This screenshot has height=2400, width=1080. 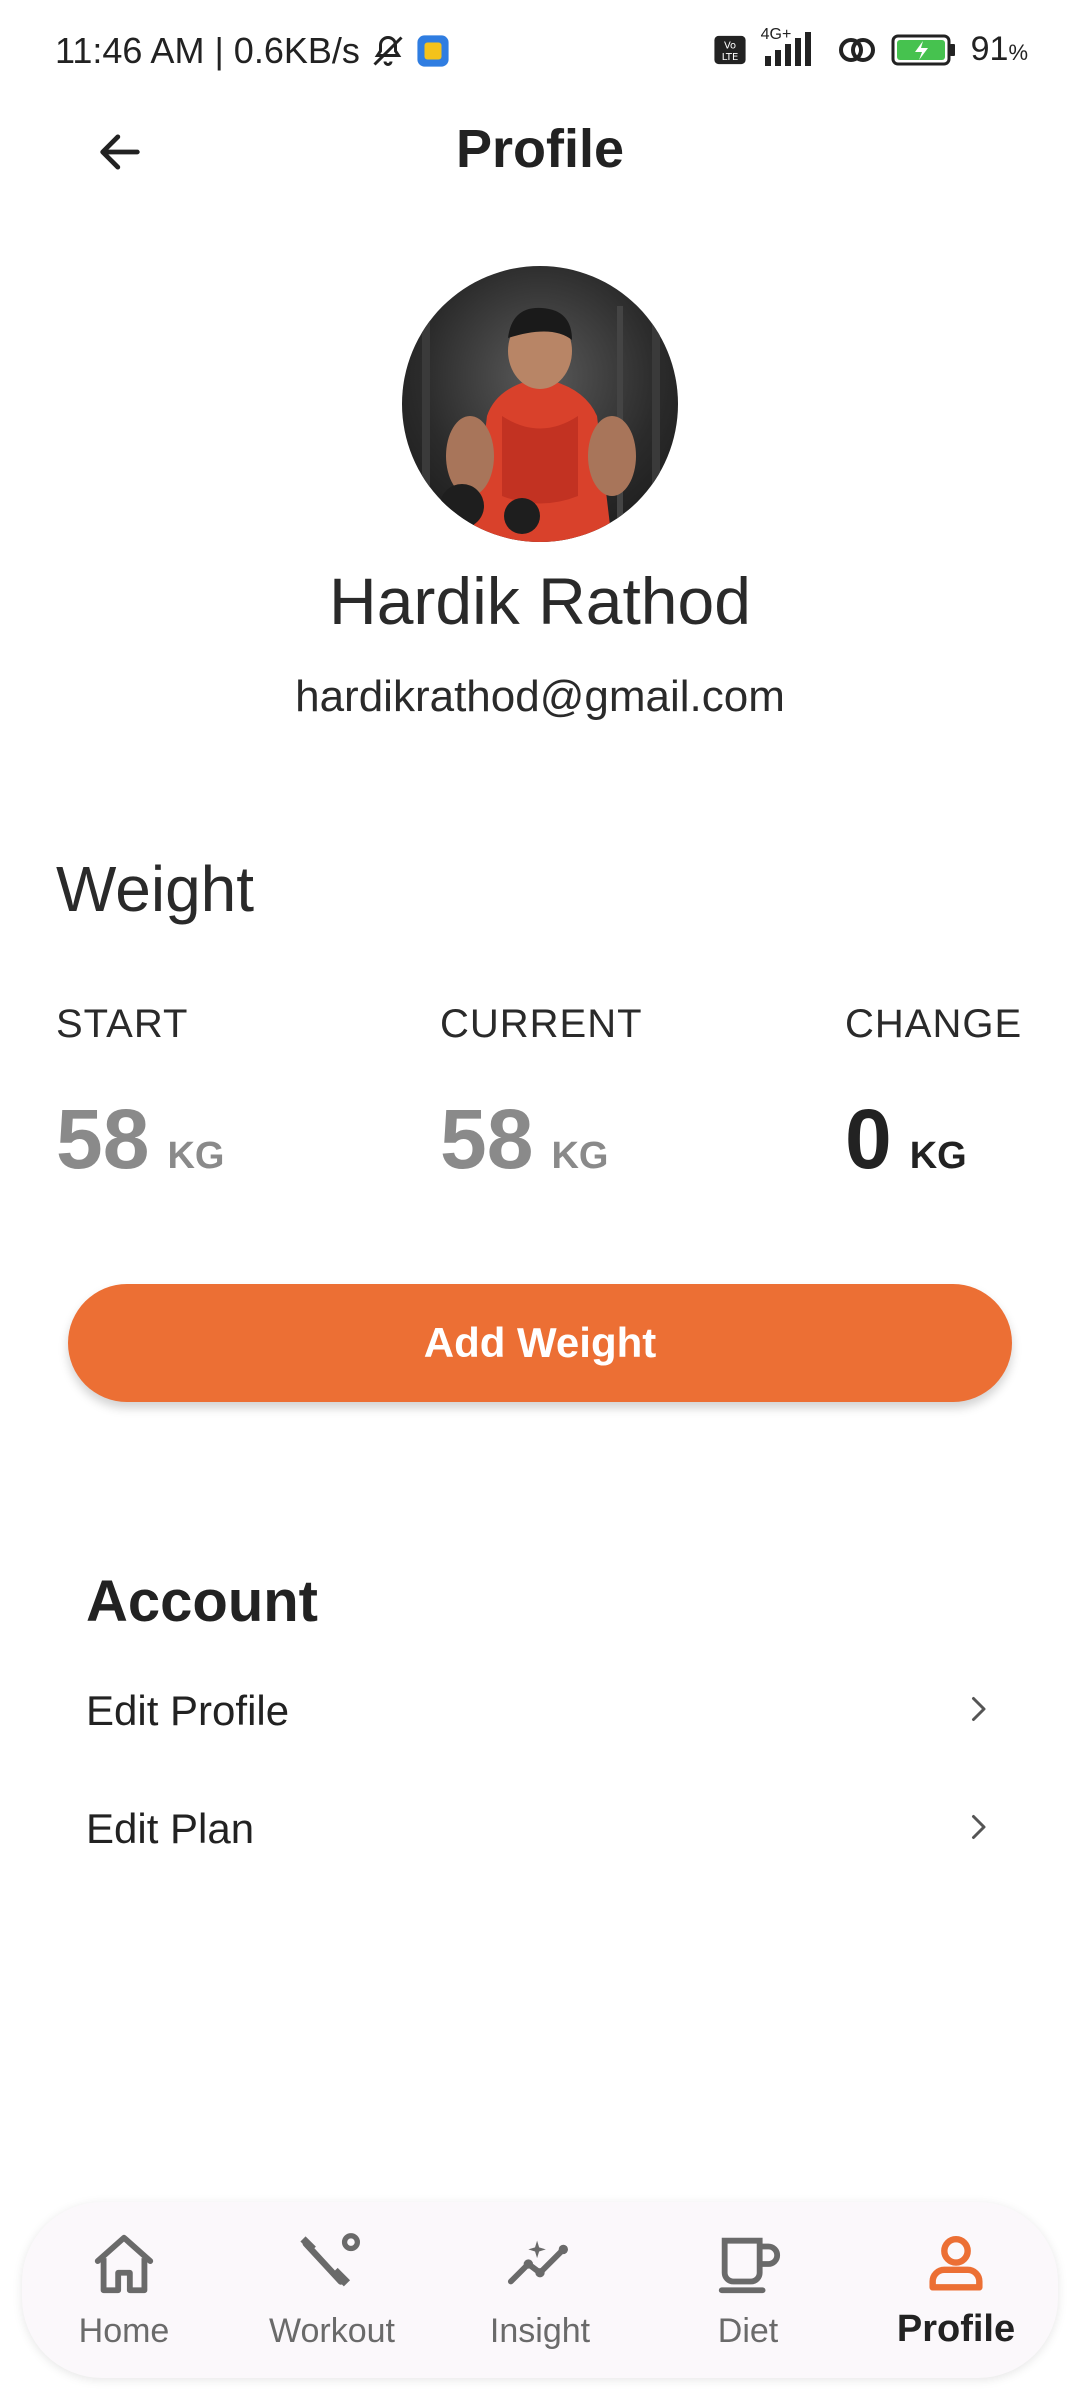 I want to click on weight-start-value: 58, so click(x=103, y=1139).